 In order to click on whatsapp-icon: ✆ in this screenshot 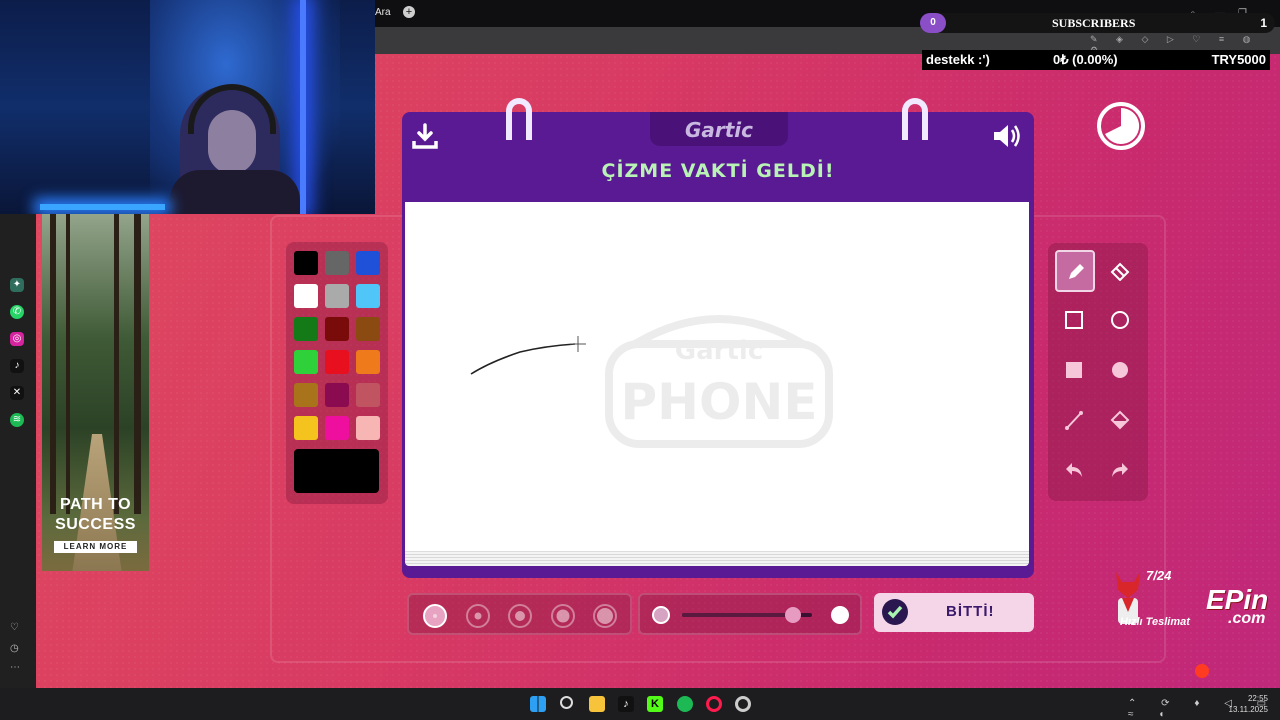, I will do `click(17, 312)`.